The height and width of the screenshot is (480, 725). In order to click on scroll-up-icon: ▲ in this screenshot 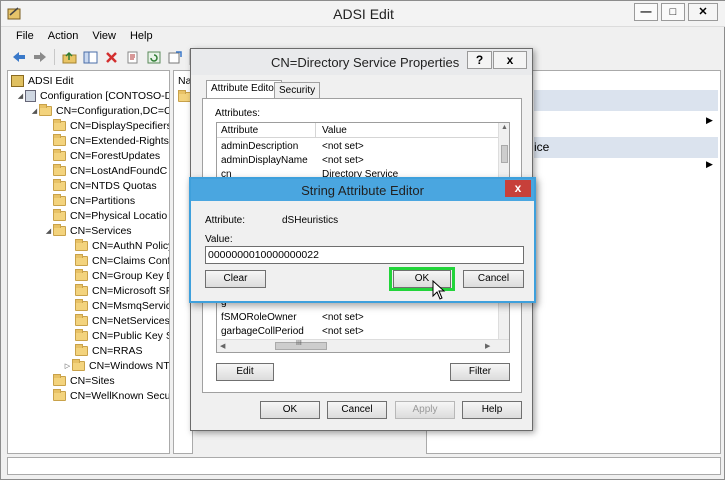, I will do `click(504, 127)`.